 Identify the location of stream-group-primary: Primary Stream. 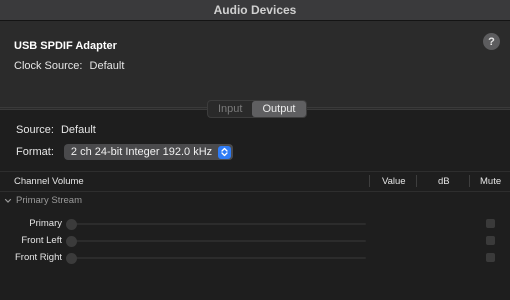
(43, 200).